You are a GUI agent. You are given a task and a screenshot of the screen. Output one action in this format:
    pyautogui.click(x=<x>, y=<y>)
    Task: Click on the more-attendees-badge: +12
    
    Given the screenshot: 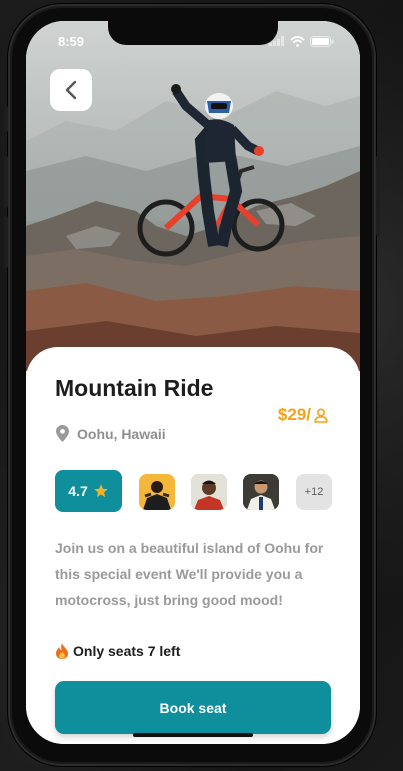 What is the action you would take?
    pyautogui.click(x=314, y=492)
    